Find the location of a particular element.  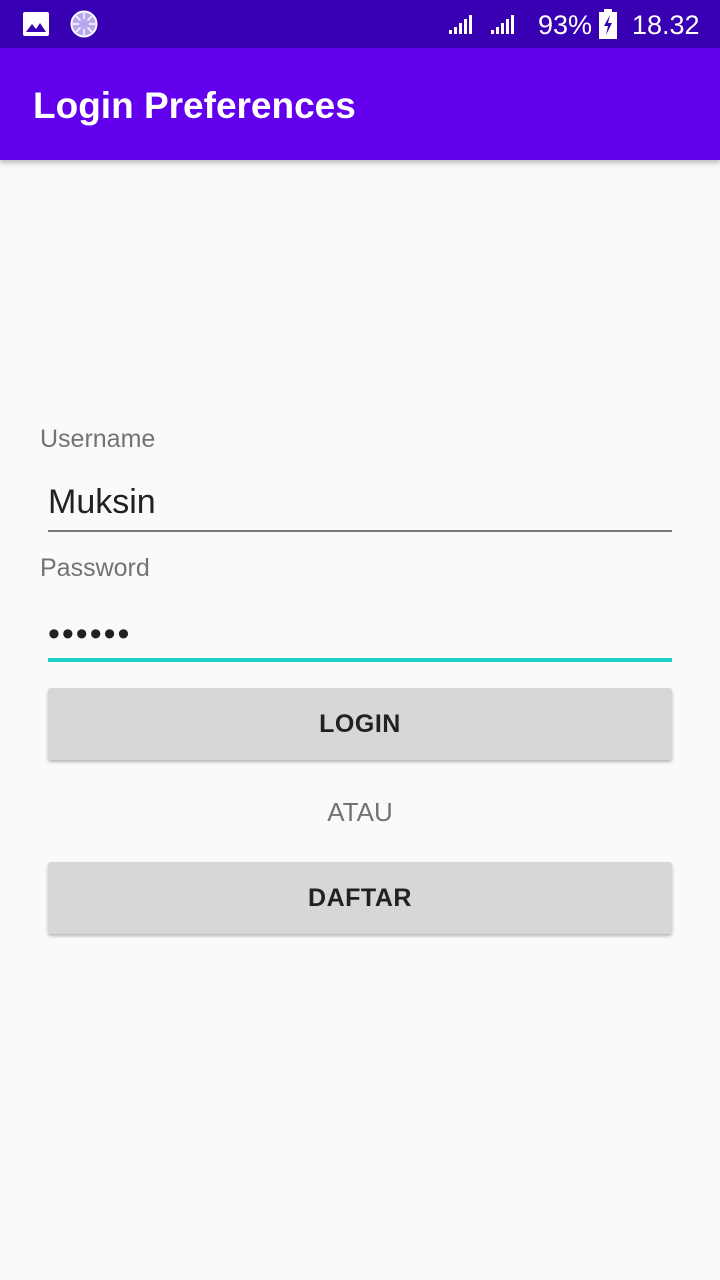

page-title: Login Preferences is located at coordinates (194, 105).